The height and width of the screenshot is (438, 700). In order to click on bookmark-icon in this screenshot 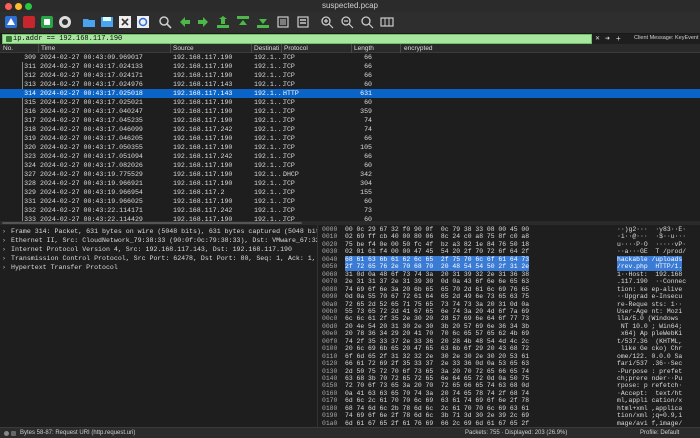, I will do `click(9, 39)`.